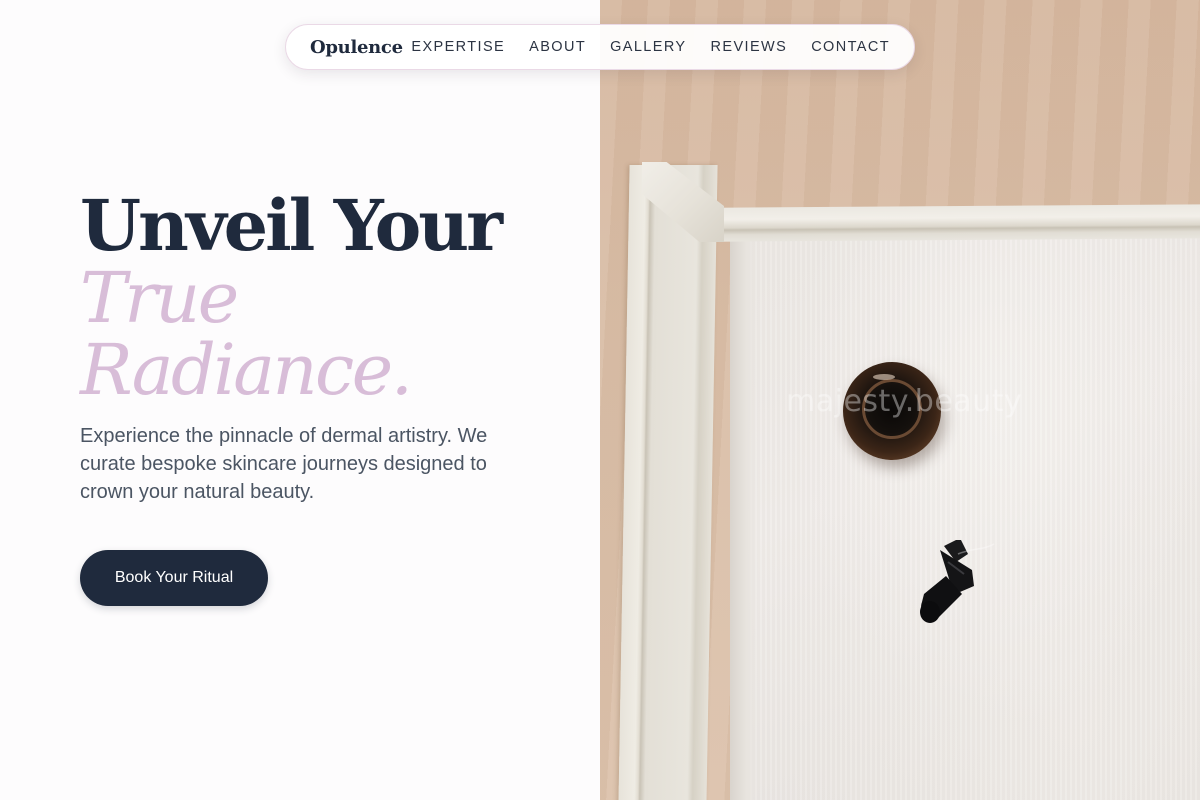  What do you see at coordinates (850, 47) in the screenshot?
I see `nav-link-contact: CONTACT` at bounding box center [850, 47].